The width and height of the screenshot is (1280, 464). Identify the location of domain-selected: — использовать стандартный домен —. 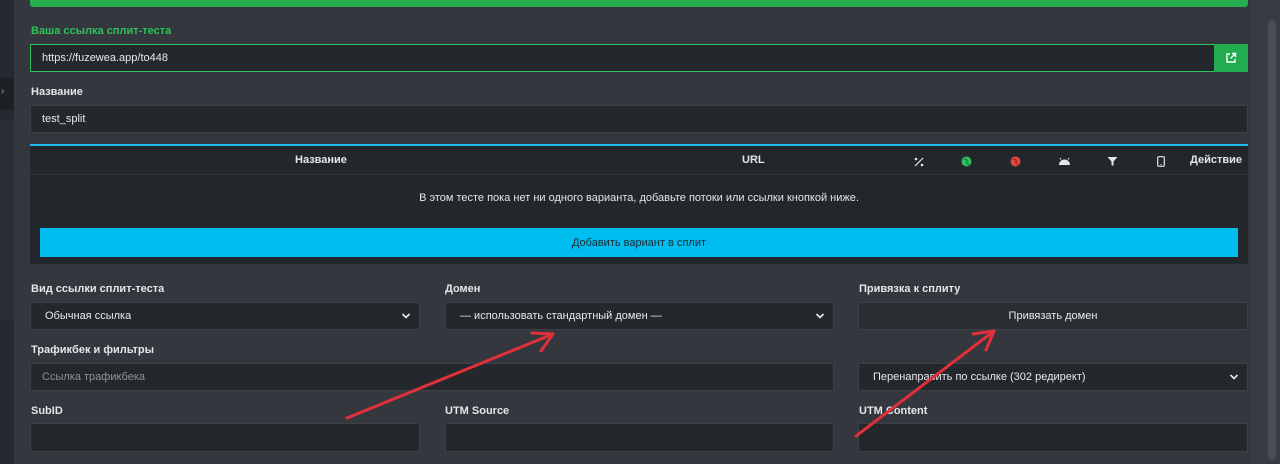
(561, 316).